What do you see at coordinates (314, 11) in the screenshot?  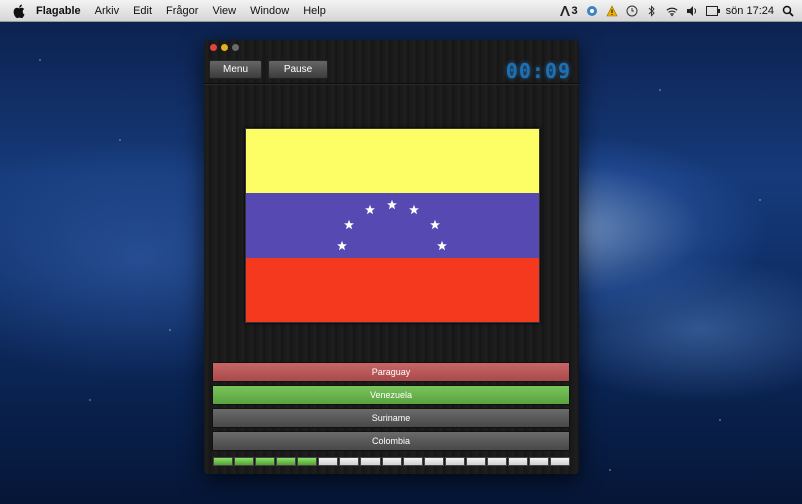 I see `menu-help: Help` at bounding box center [314, 11].